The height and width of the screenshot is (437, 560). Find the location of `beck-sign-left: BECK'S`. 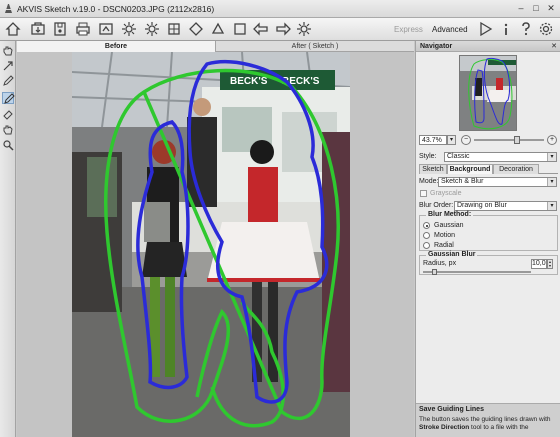

beck-sign-left: BECK'S is located at coordinates (249, 81).